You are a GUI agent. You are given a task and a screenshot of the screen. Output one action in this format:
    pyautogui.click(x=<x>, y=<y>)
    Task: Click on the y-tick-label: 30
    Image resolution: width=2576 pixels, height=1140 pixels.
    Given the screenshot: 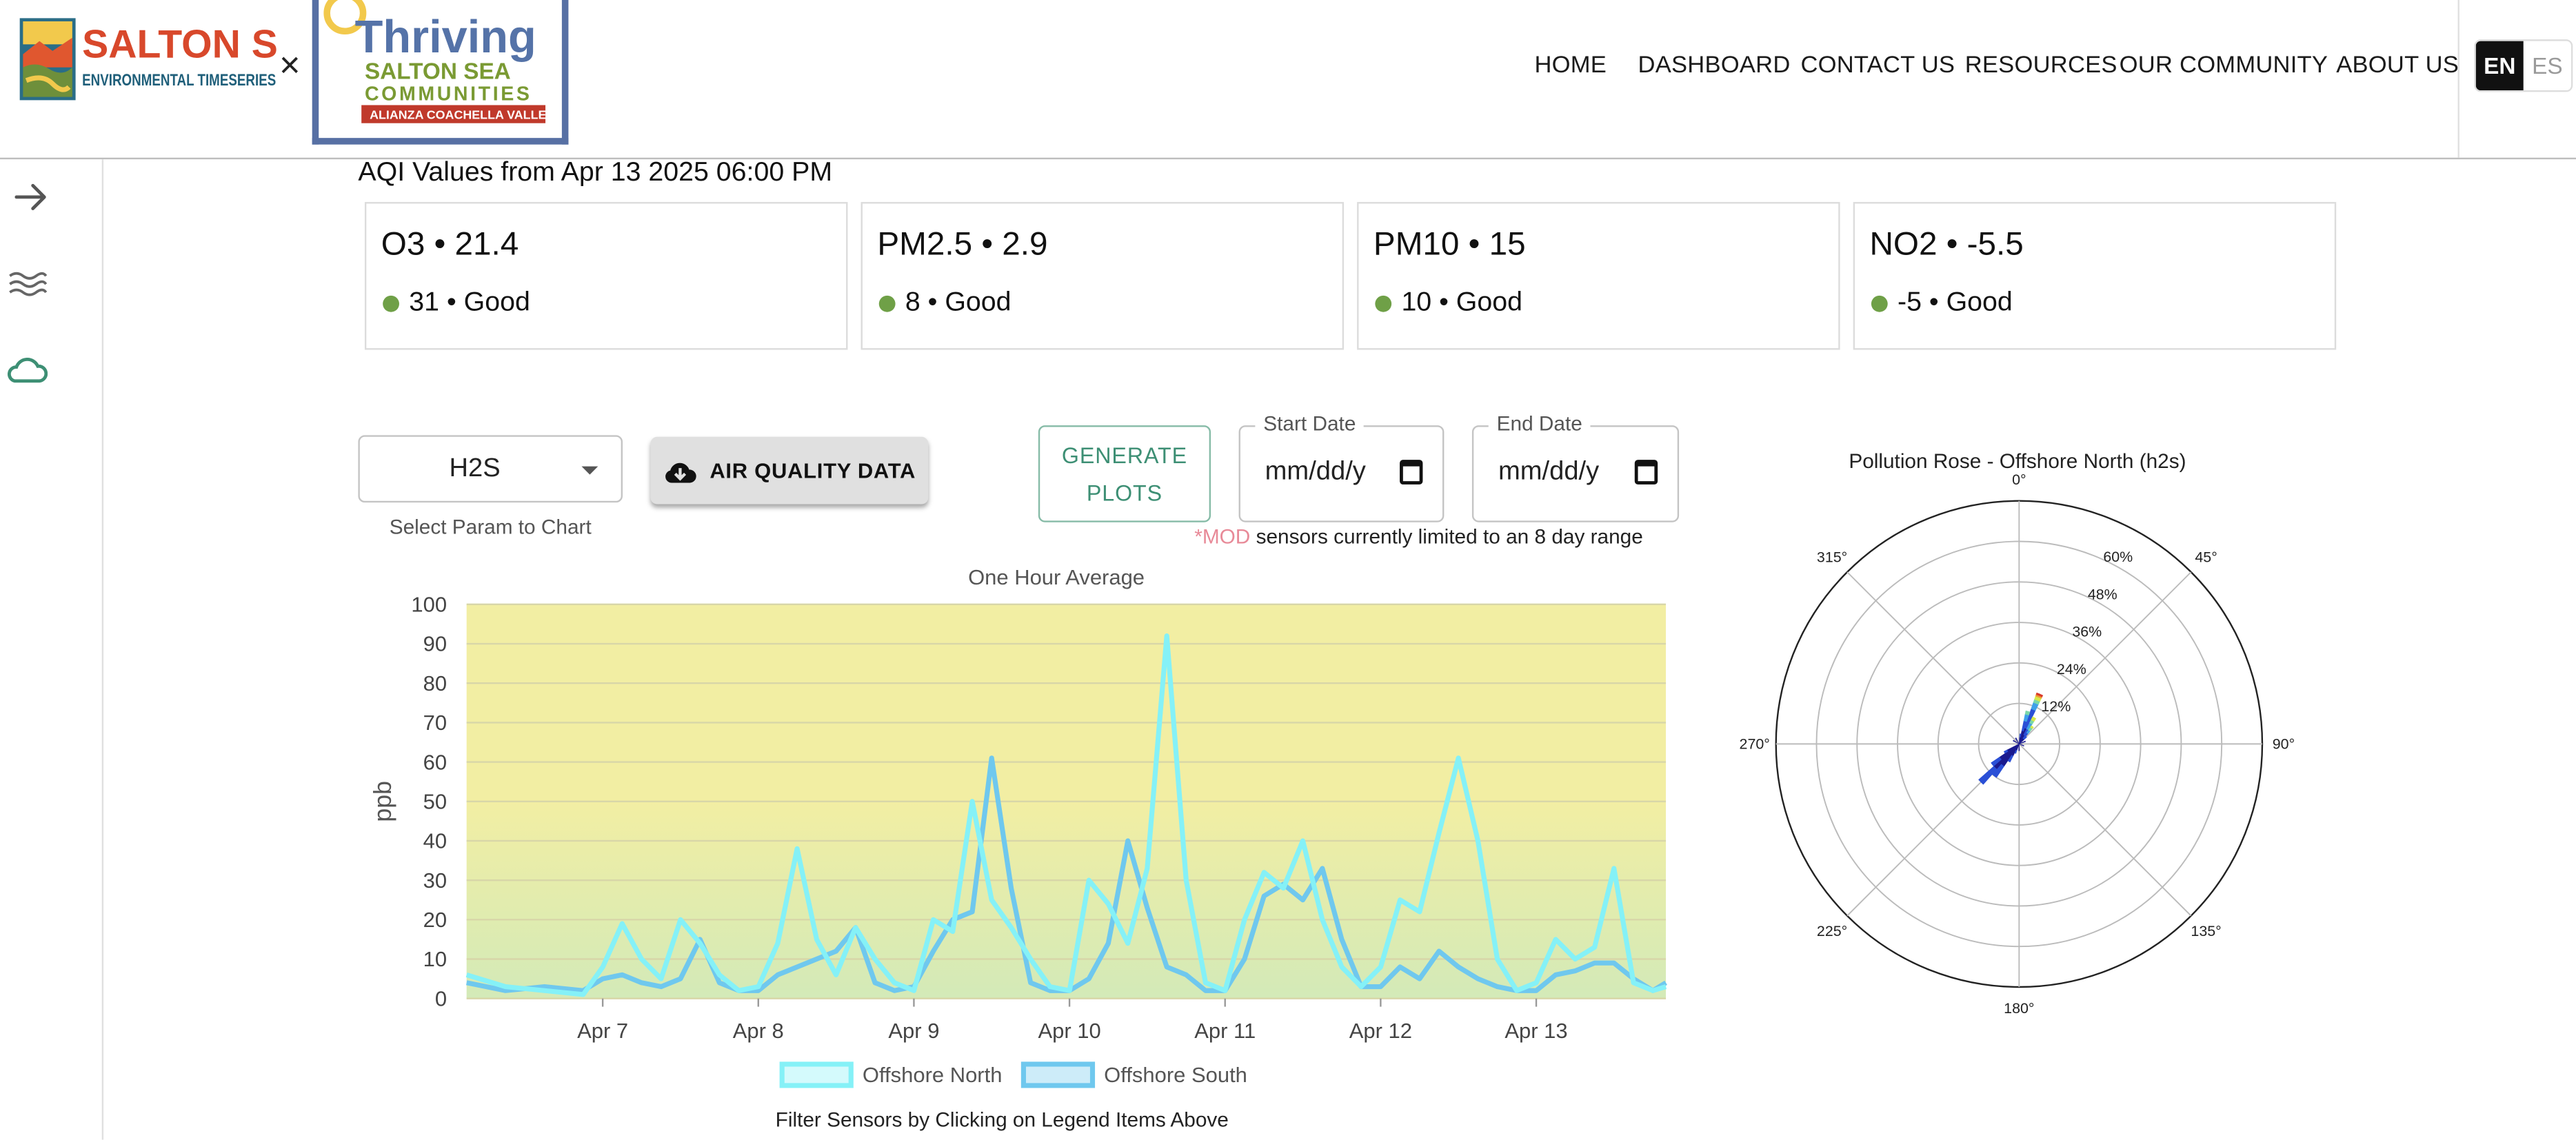 What is the action you would take?
    pyautogui.click(x=435, y=880)
    